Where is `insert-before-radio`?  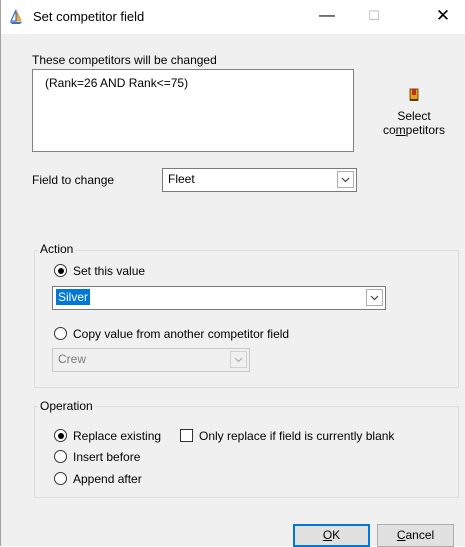 insert-before-radio is located at coordinates (60, 456).